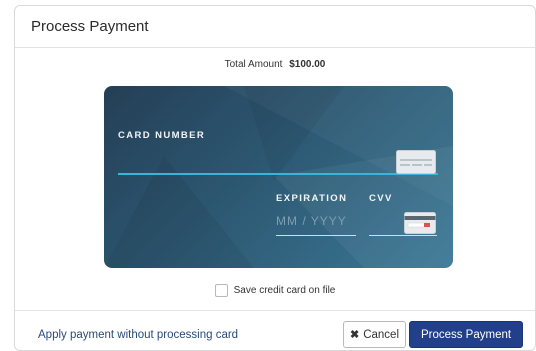 The height and width of the screenshot is (351, 536). I want to click on credit-card-back-icon, so click(420, 225).